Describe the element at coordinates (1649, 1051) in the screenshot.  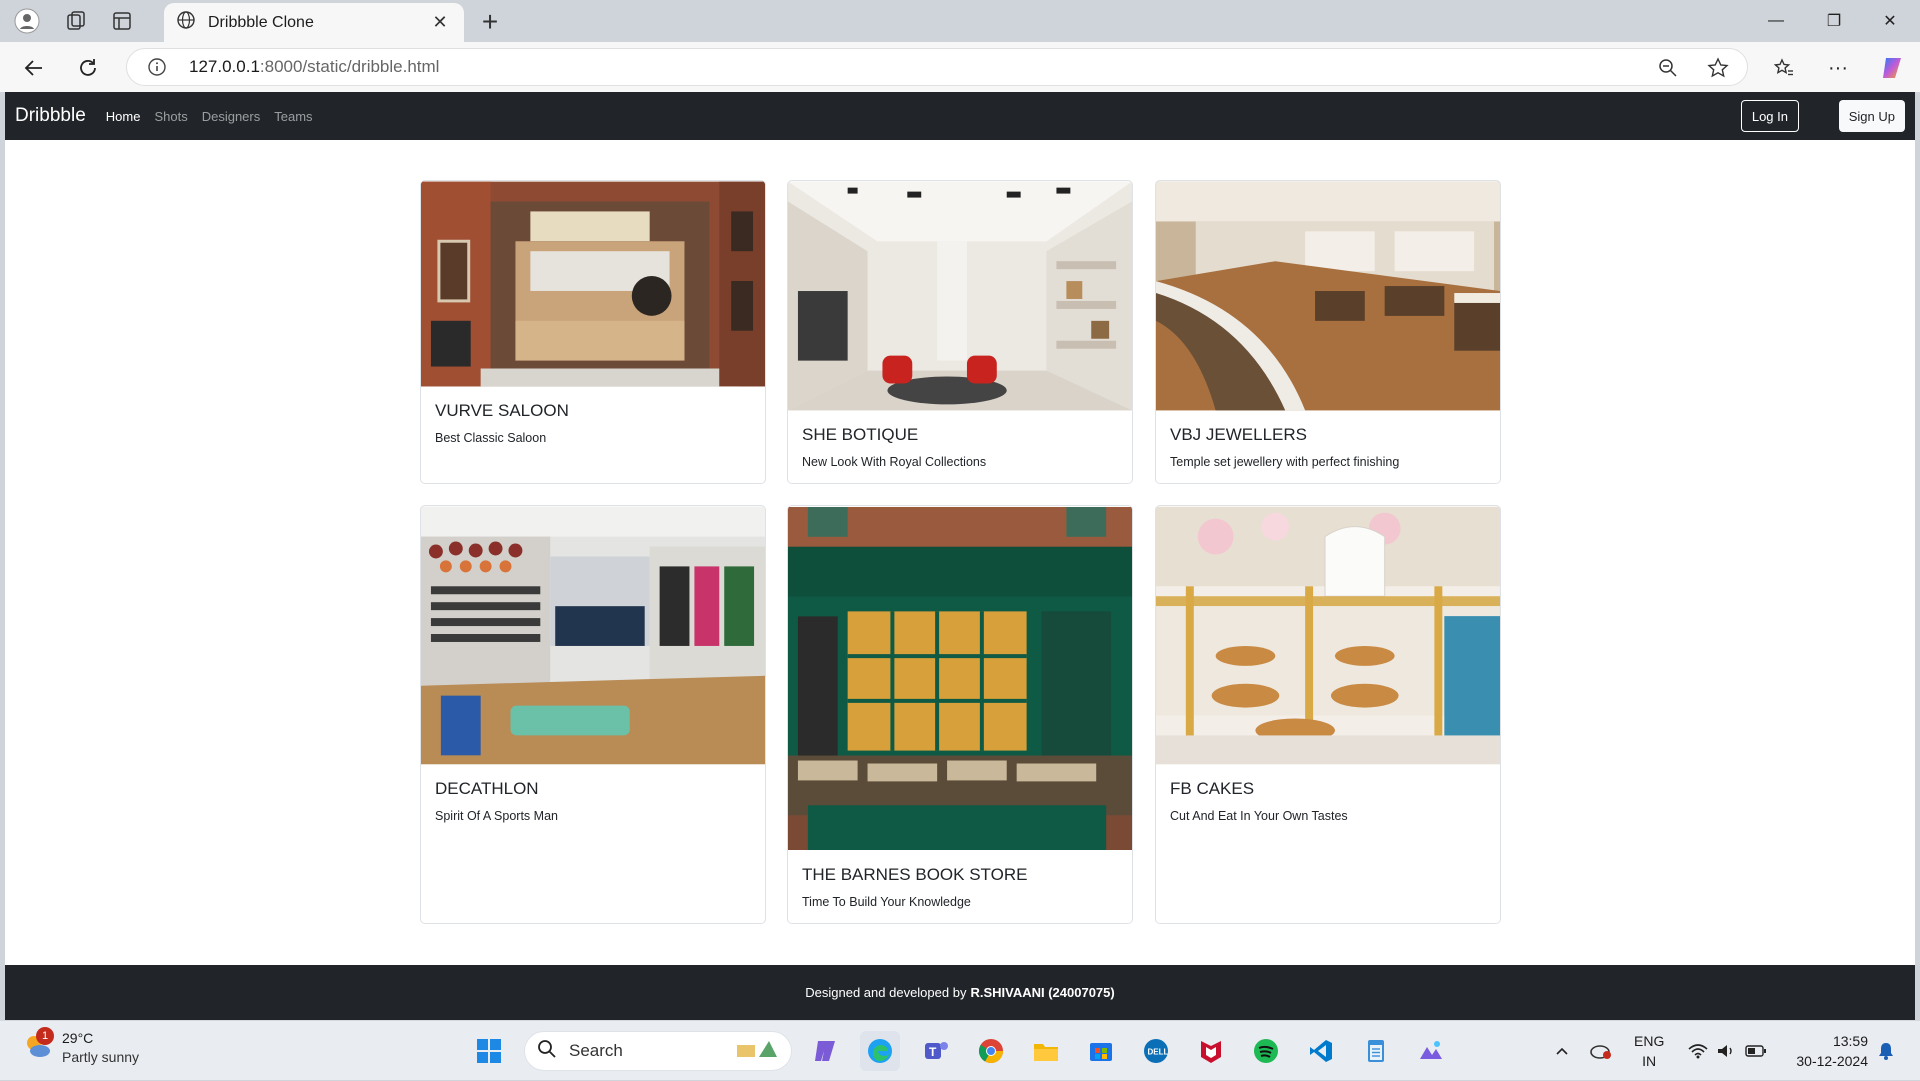
I see `language-indicator: ENG IN` at that location.